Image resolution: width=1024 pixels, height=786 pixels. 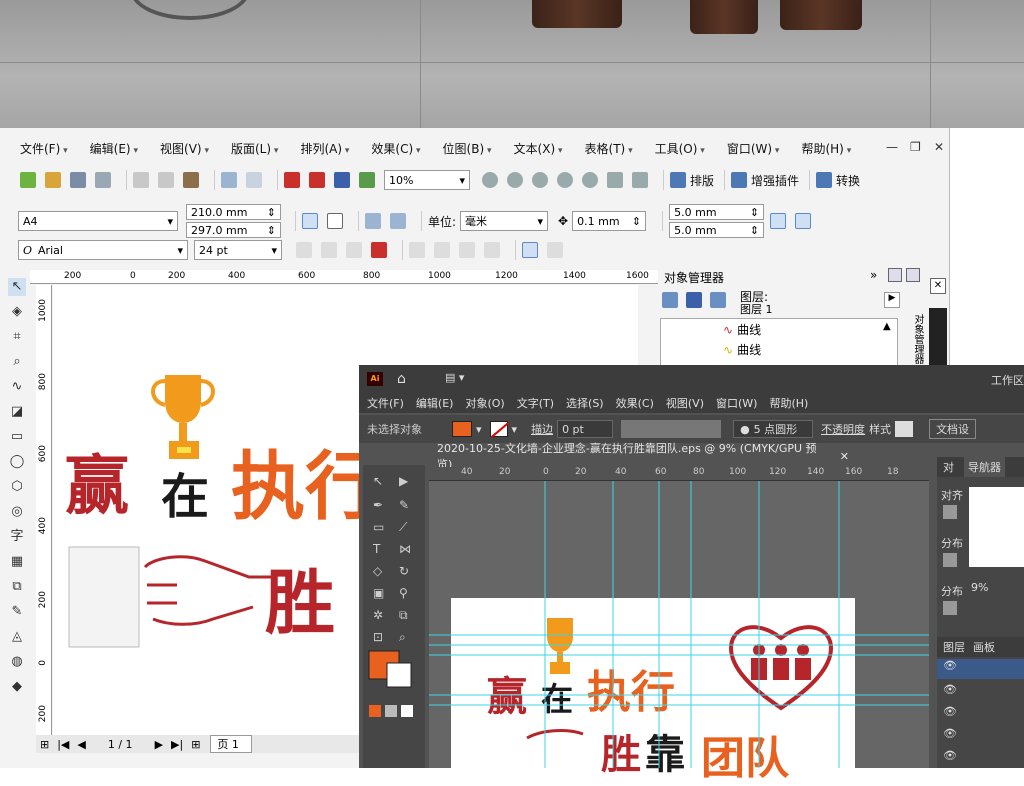 What do you see at coordinates (984, 647) in the screenshot?
I see `artboards-tab: 画板` at bounding box center [984, 647].